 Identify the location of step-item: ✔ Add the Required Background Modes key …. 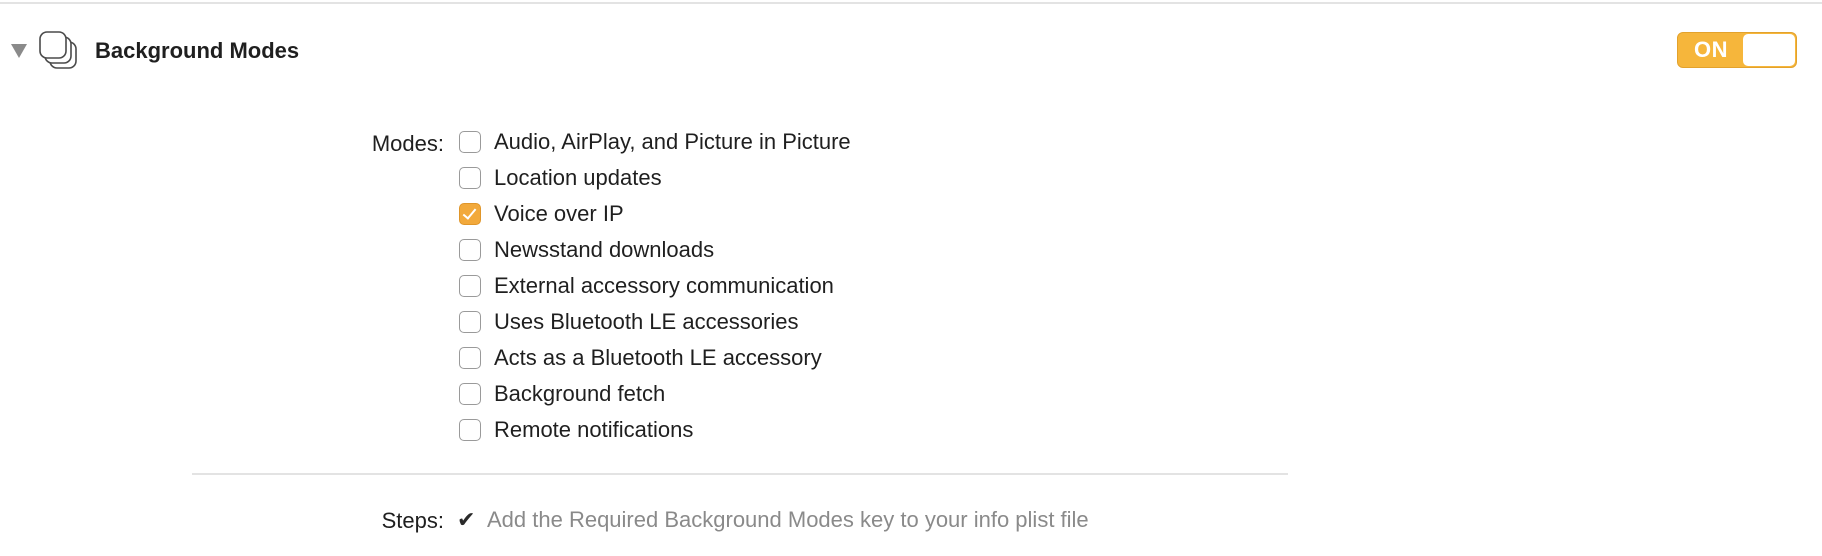
(773, 520).